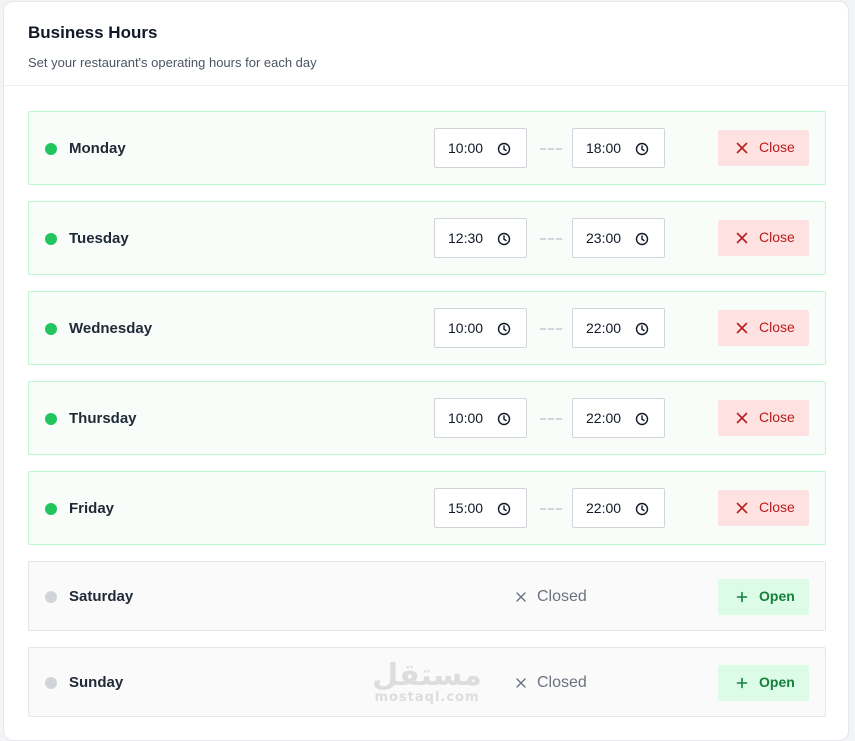 This screenshot has width=855, height=741. I want to click on day-row-thursday: Thursday 10:00 22:00 Close, so click(427, 418).